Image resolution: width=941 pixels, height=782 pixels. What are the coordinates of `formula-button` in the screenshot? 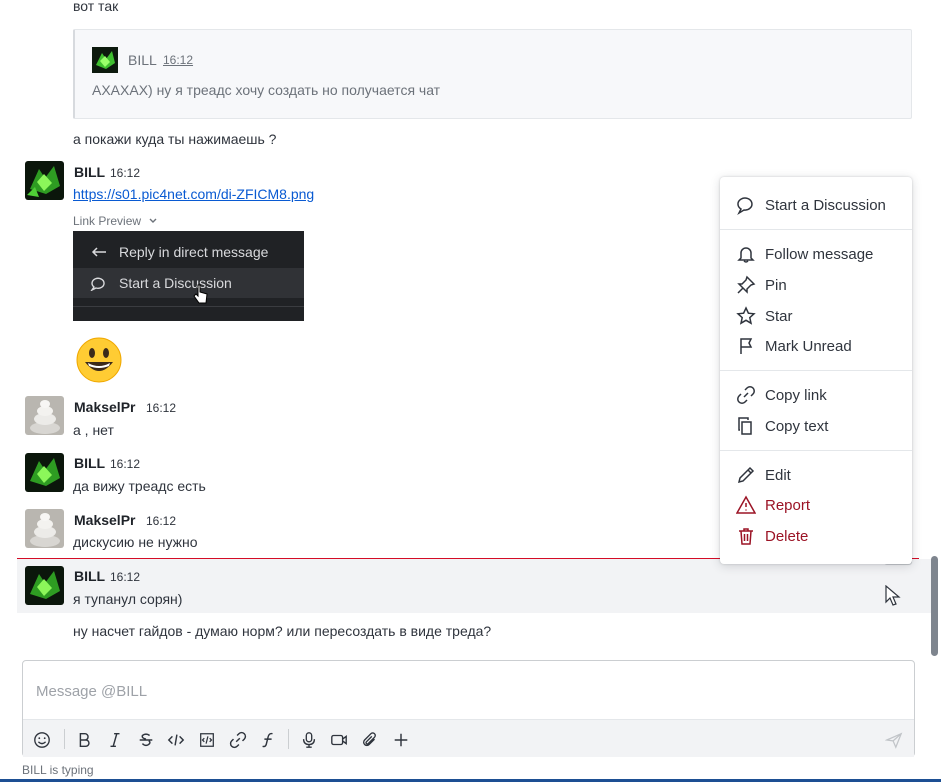 It's located at (268, 740).